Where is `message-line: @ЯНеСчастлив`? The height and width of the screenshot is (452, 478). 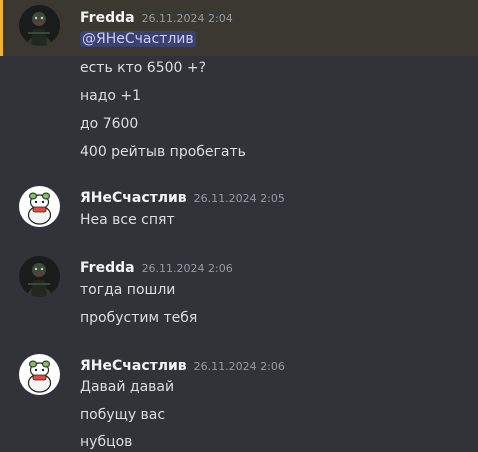
message-line: @ЯНеСчастлив is located at coordinates (138, 39).